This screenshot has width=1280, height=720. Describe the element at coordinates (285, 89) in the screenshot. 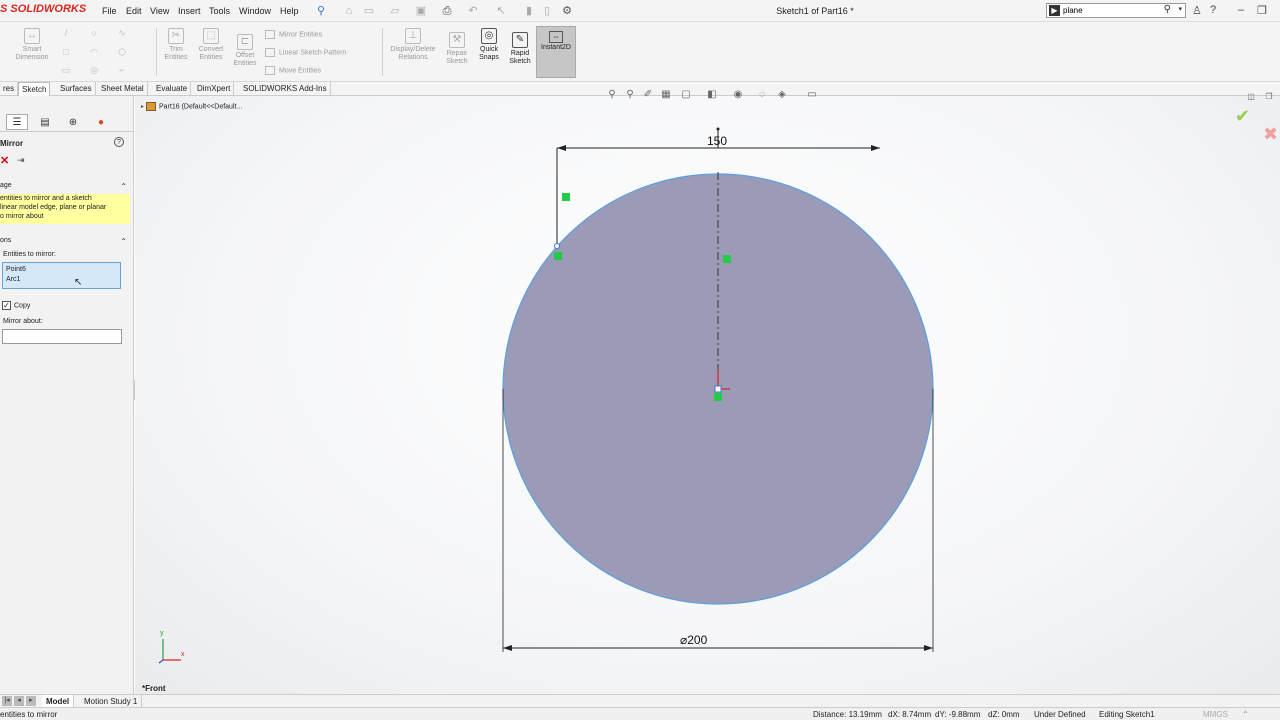

I see `tab-solidworks-add-ins: SOLIDWORKS Add-Ins` at that location.